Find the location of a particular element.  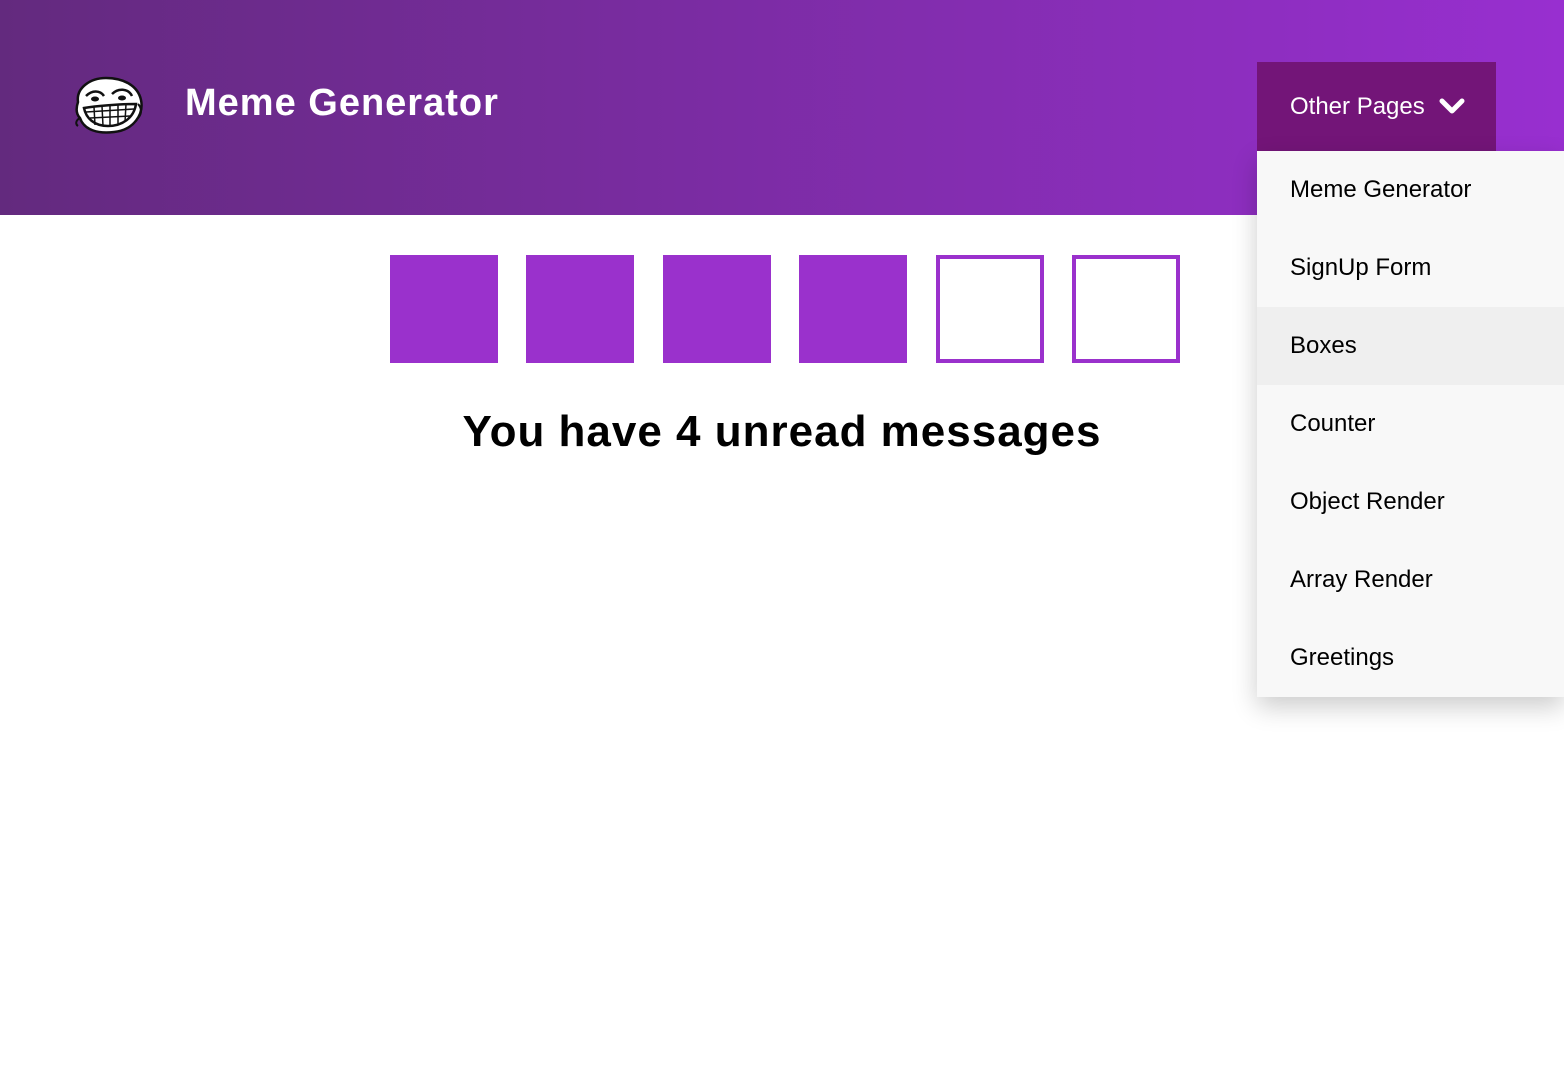

menu-item-counter: Counter is located at coordinates (1410, 424).